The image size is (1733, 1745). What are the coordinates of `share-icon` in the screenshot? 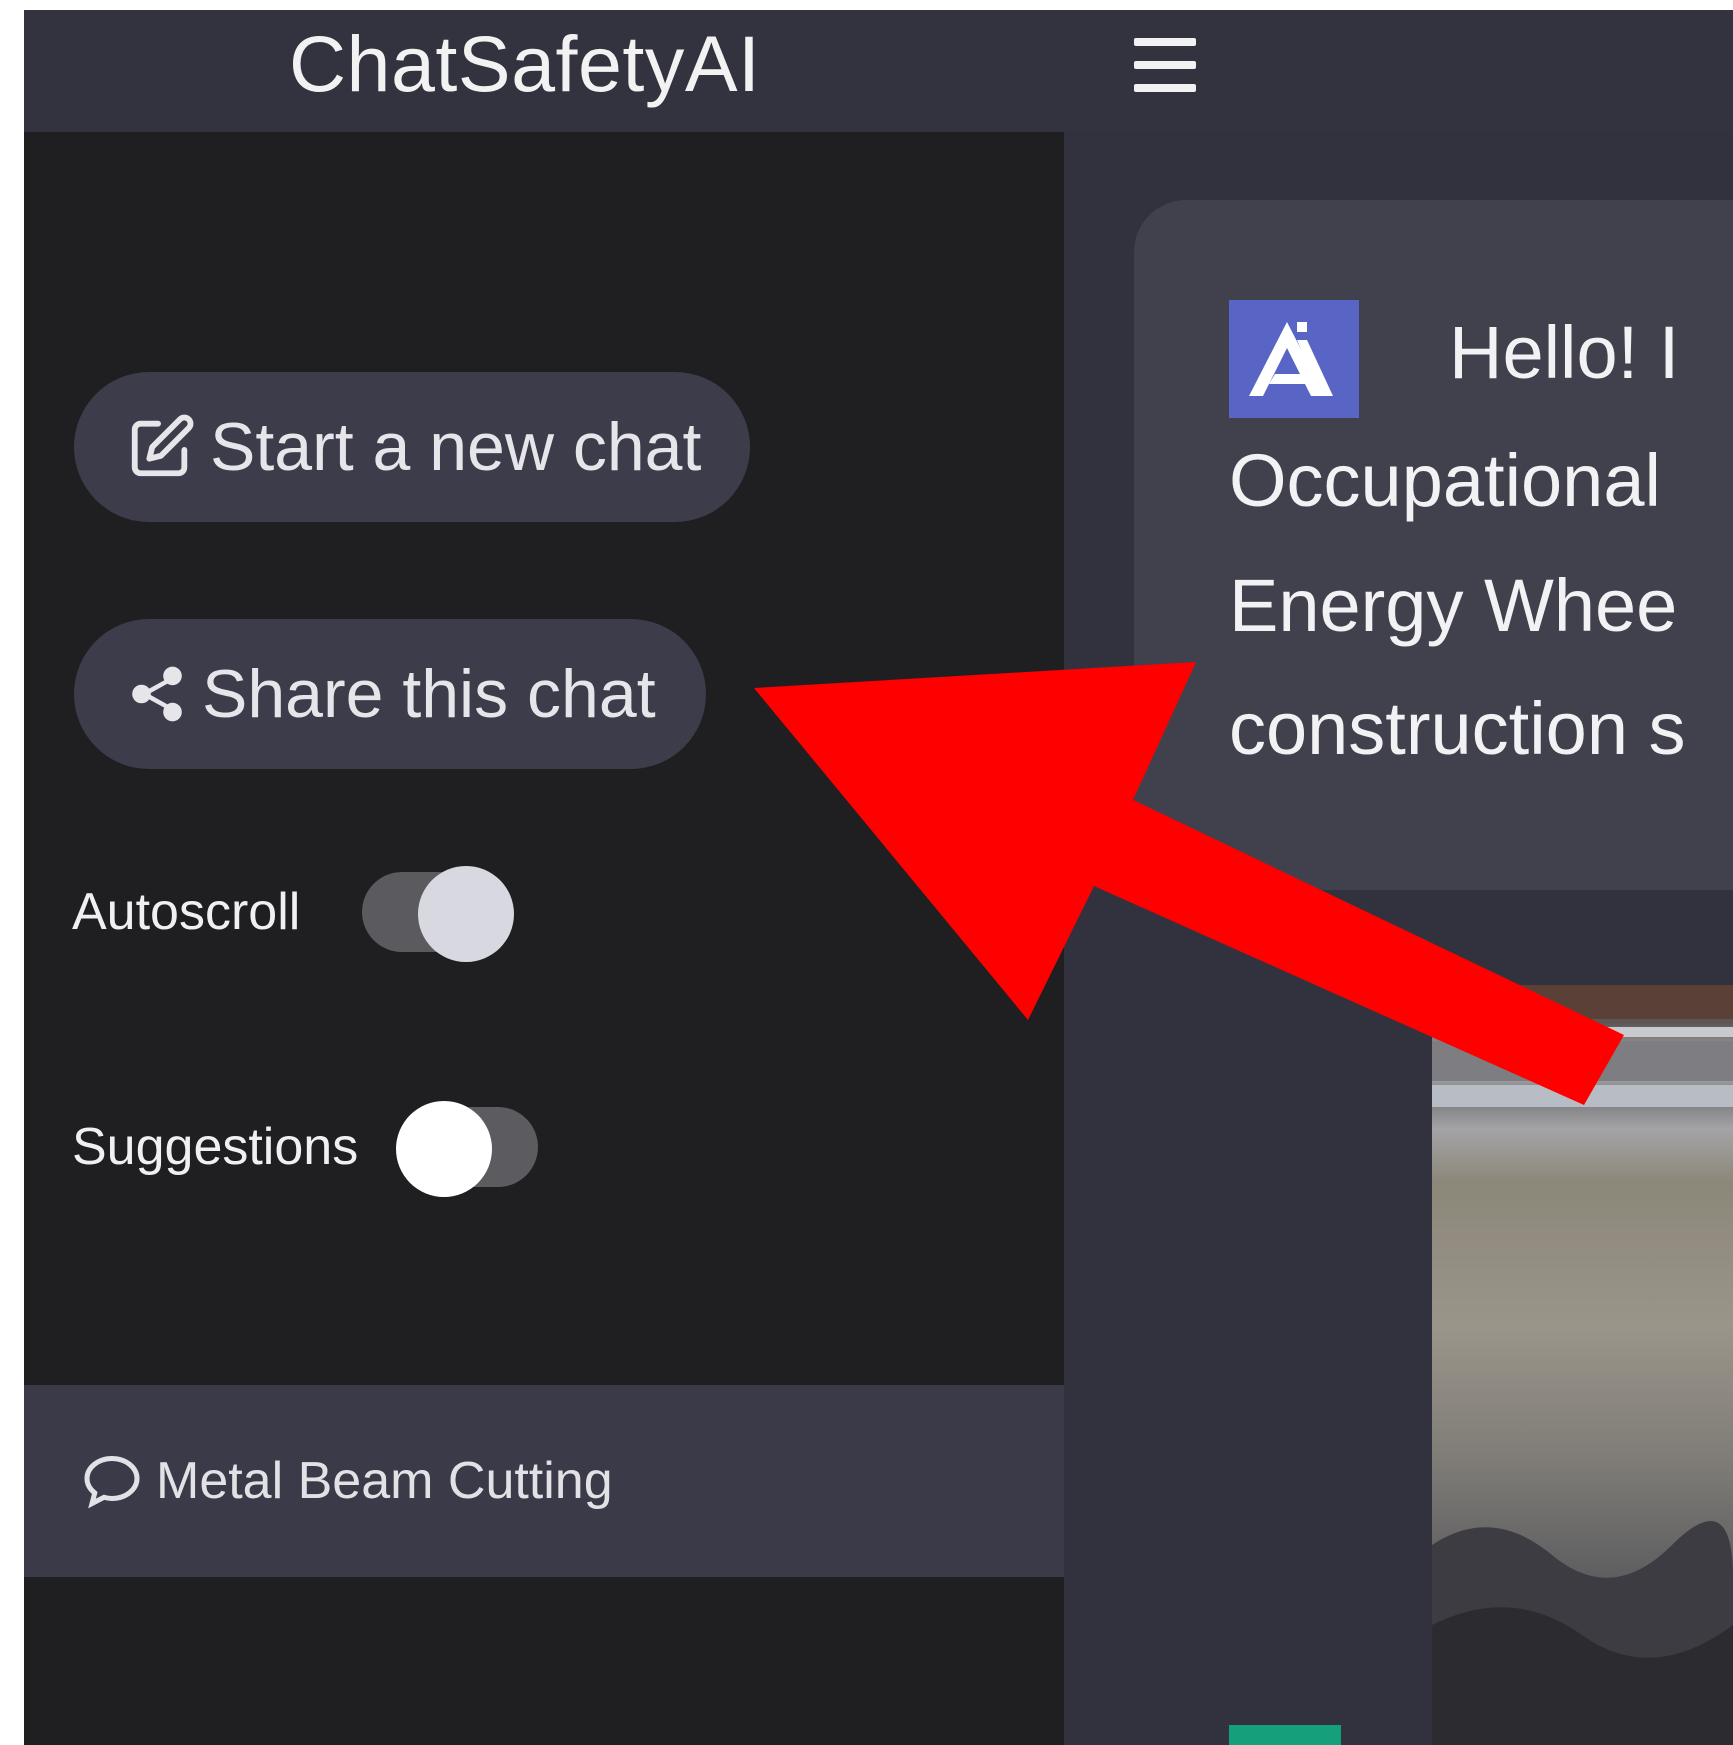 It's located at (157, 694).